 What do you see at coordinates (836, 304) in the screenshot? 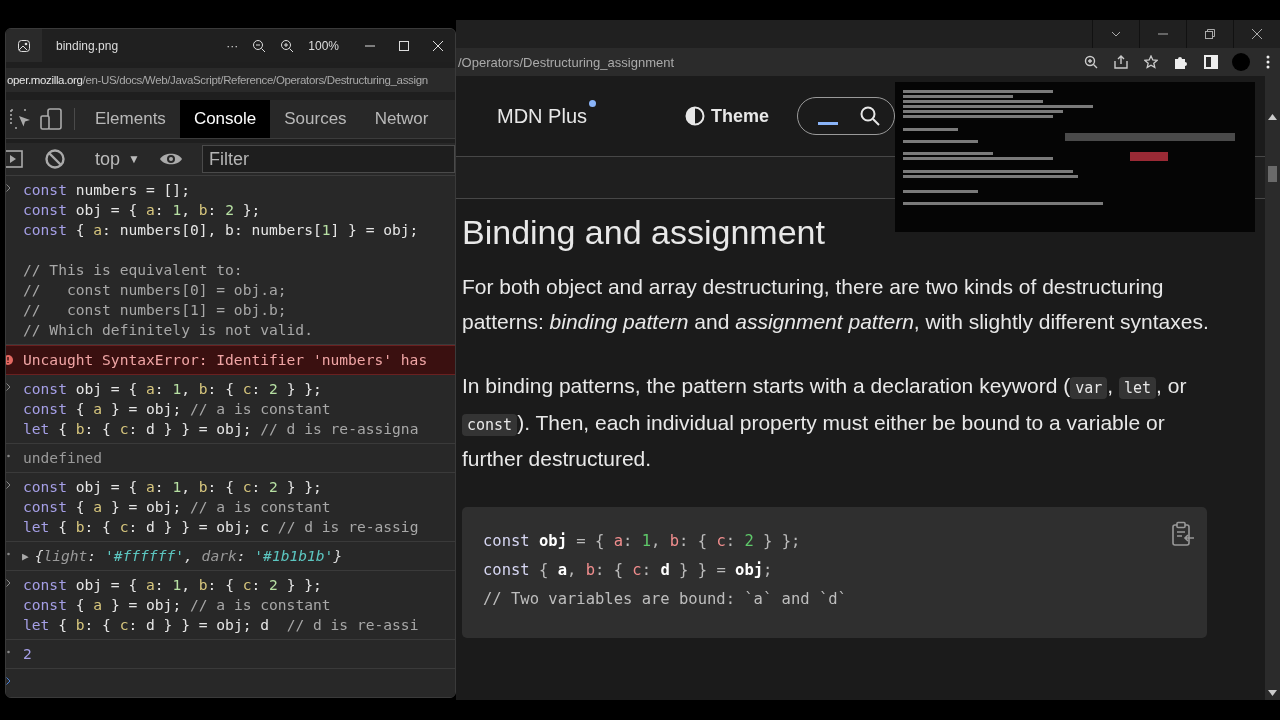
I see `paragraph: For both object and array destructuring, there are two kinds of destructuring patterns: binding pattern and assignment pattern, with slightly different syntaxes.` at bounding box center [836, 304].